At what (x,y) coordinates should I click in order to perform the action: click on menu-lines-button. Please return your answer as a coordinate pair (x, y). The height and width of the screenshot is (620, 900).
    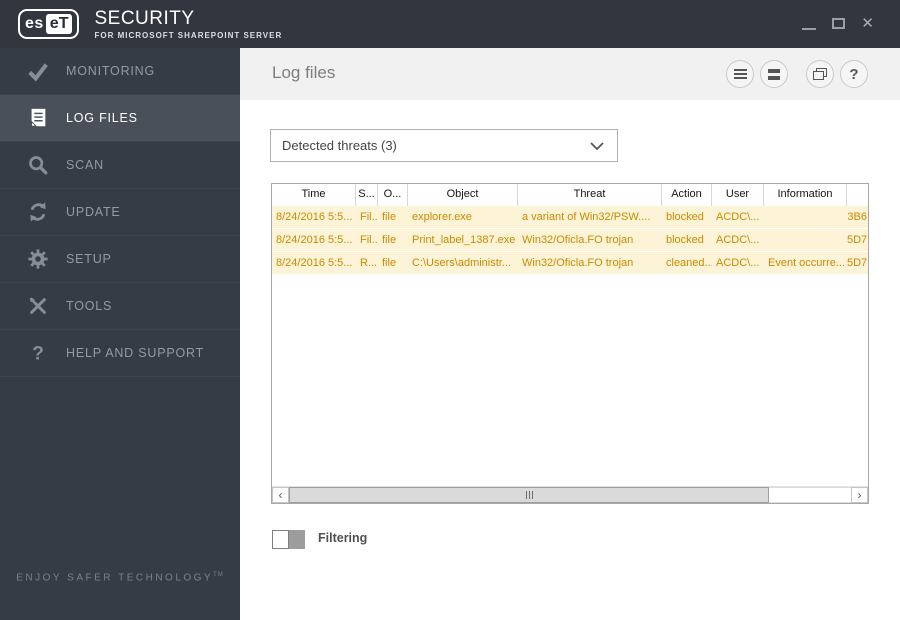
    Looking at the image, I should click on (740, 74).